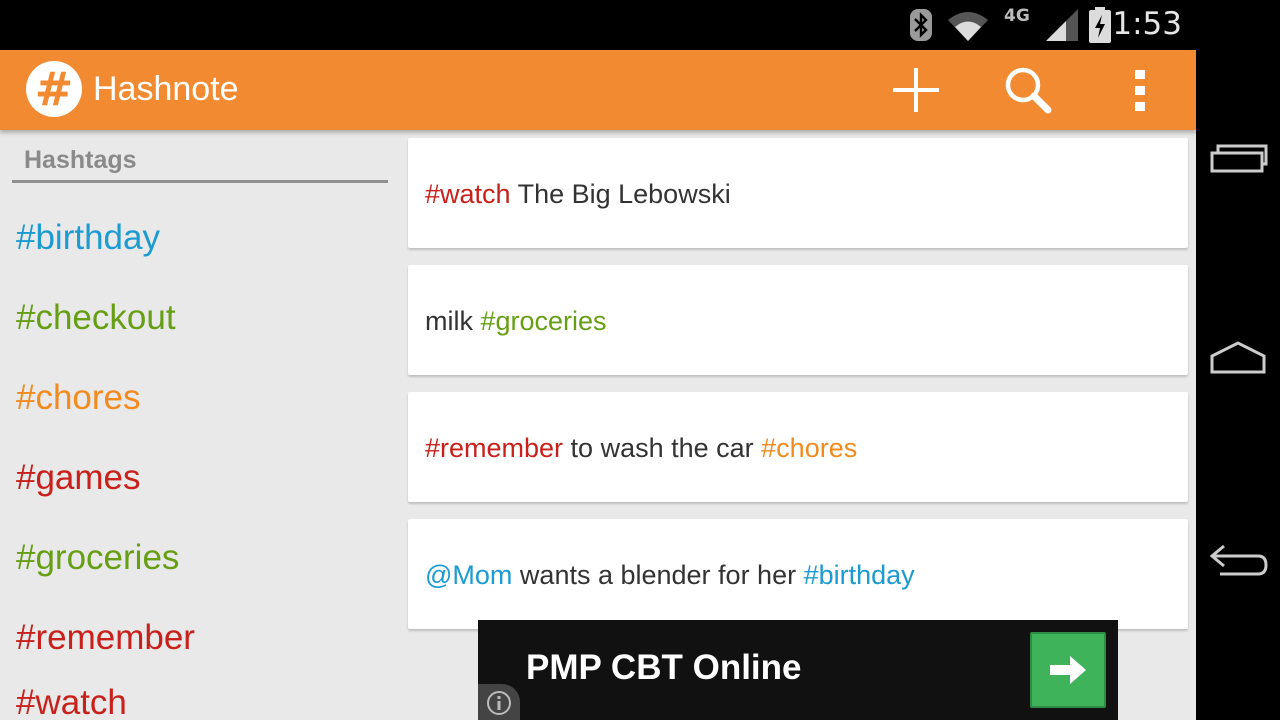 The width and height of the screenshot is (1280, 720). Describe the element at coordinates (105, 638) in the screenshot. I see `sidebar-tag: #remember` at that location.